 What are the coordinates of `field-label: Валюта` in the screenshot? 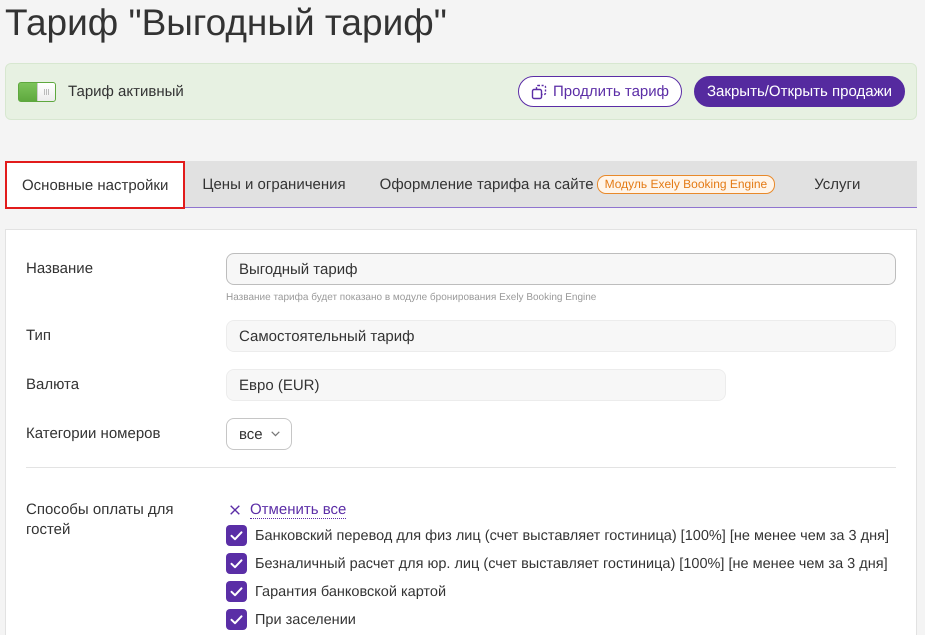 It's located at (53, 385).